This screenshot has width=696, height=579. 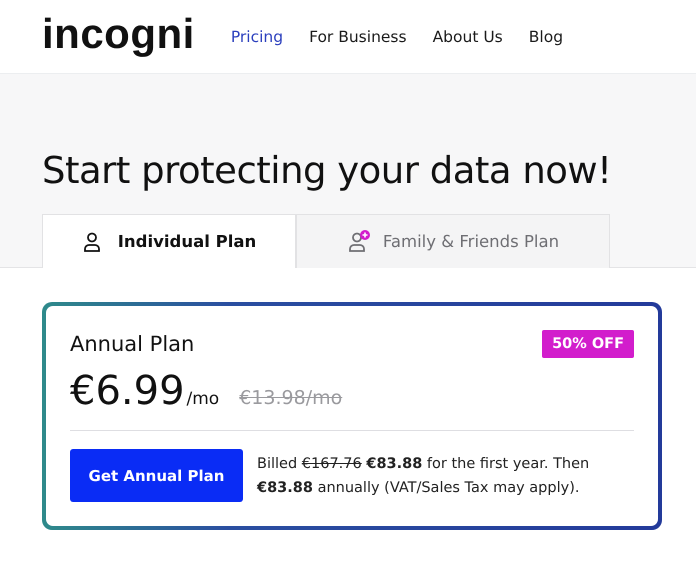 What do you see at coordinates (290, 398) in the screenshot?
I see `old-price: €13.98/mo` at bounding box center [290, 398].